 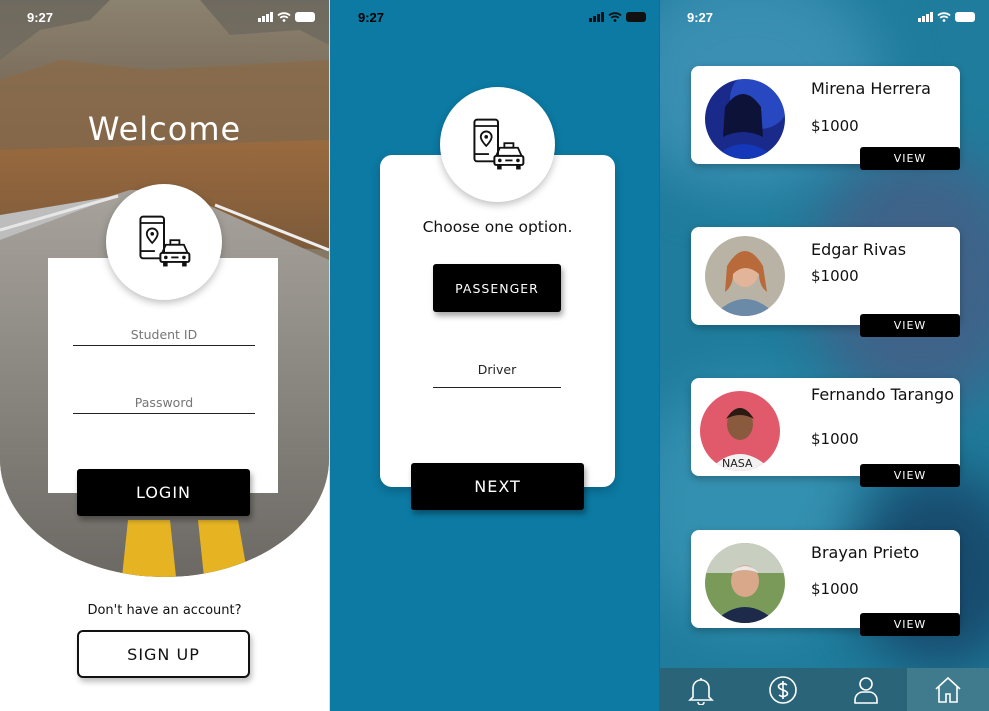 What do you see at coordinates (497, 375) in the screenshot?
I see `driver-option: Driver` at bounding box center [497, 375].